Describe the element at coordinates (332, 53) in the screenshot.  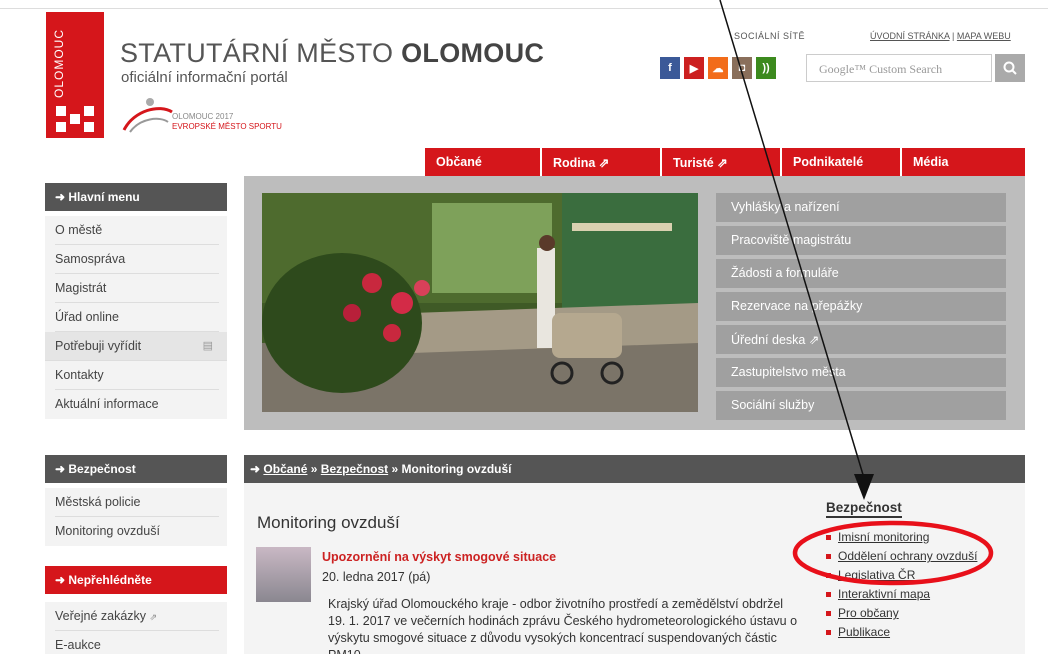
I see `site-title: STATUTÁRNÍ MĚSTO OLOMOUC` at that location.